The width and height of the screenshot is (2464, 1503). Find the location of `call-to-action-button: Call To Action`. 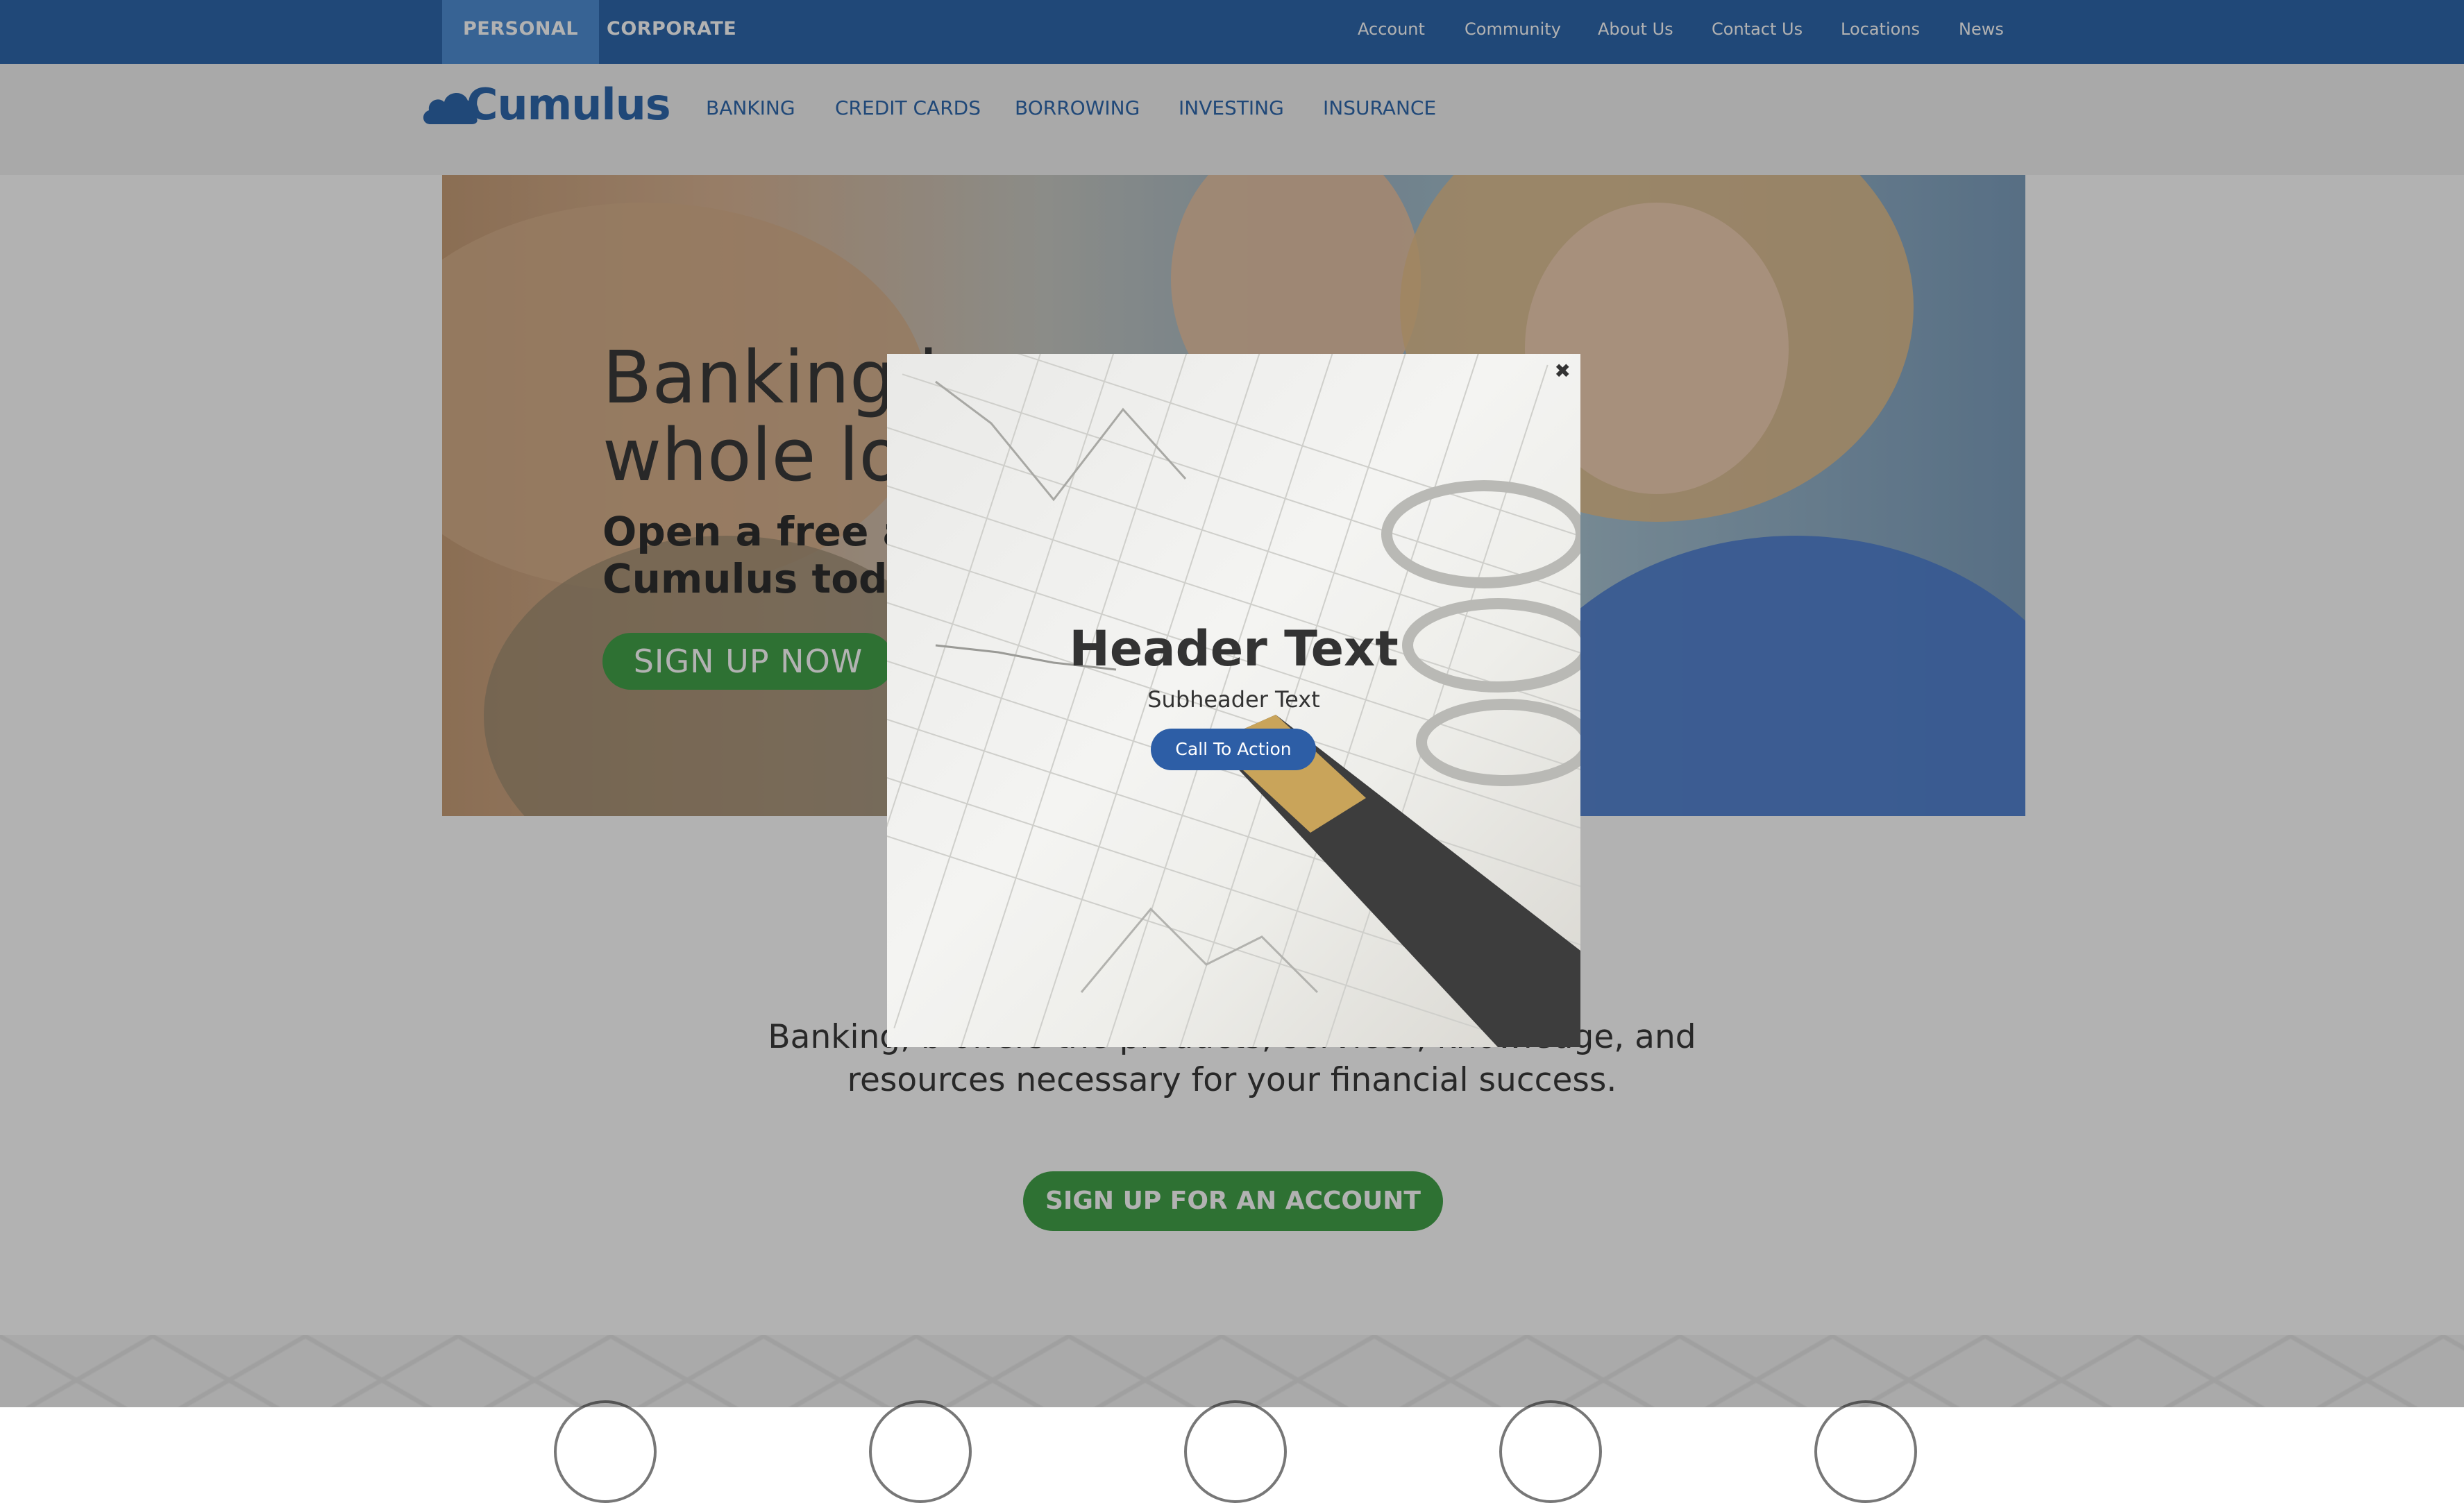

call-to-action-button: Call To Action is located at coordinates (1233, 749).